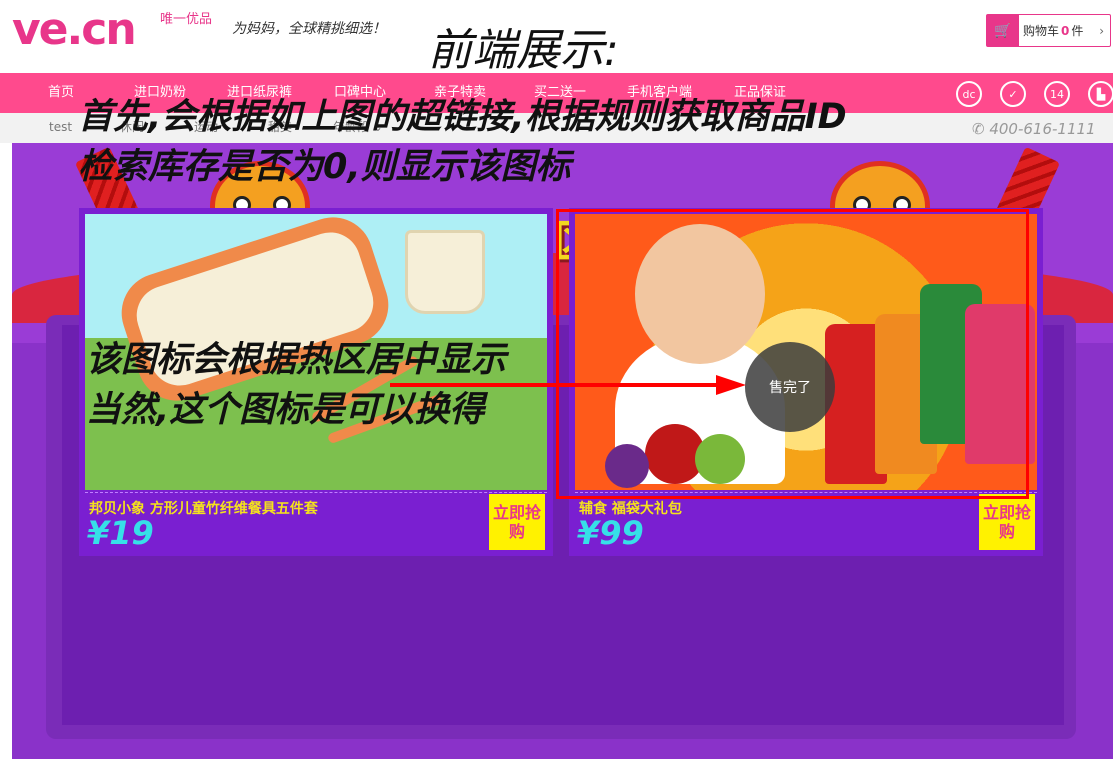 Image resolution: width=1113 pixels, height=759 pixels. What do you see at coordinates (1041, 31) in the screenshot?
I see `cart-label: 购物车` at bounding box center [1041, 31].